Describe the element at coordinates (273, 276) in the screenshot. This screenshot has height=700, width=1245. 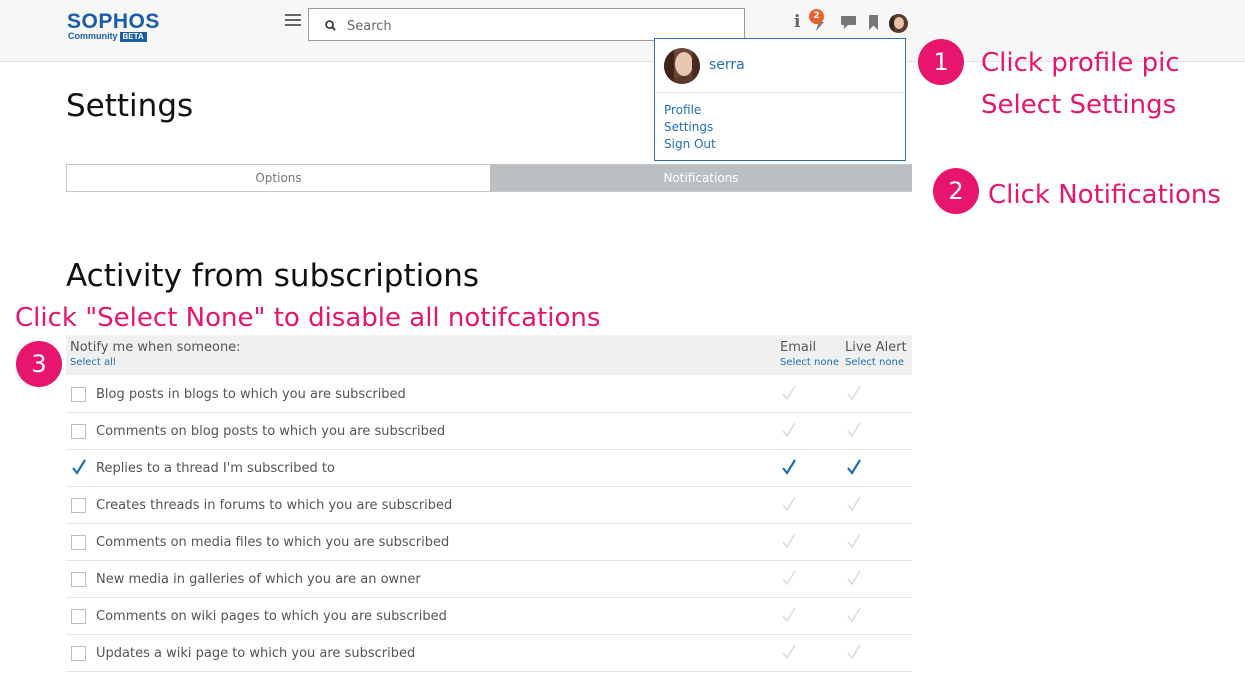
I see `section-title: Activity from subscriptions` at that location.